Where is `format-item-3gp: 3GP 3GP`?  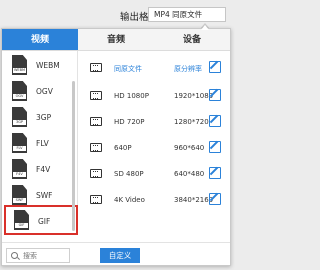
format-item-3gp: 3GP 3GP is located at coordinates (40, 118).